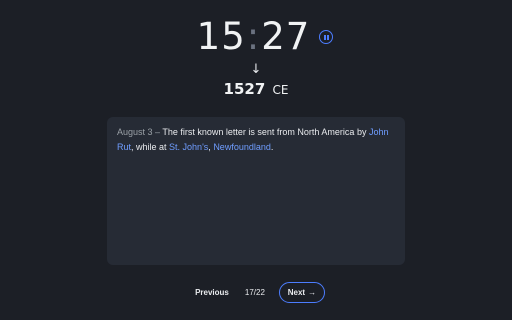 The image size is (512, 320). What do you see at coordinates (188, 147) in the screenshot?
I see `link-st-johns: St. John's` at bounding box center [188, 147].